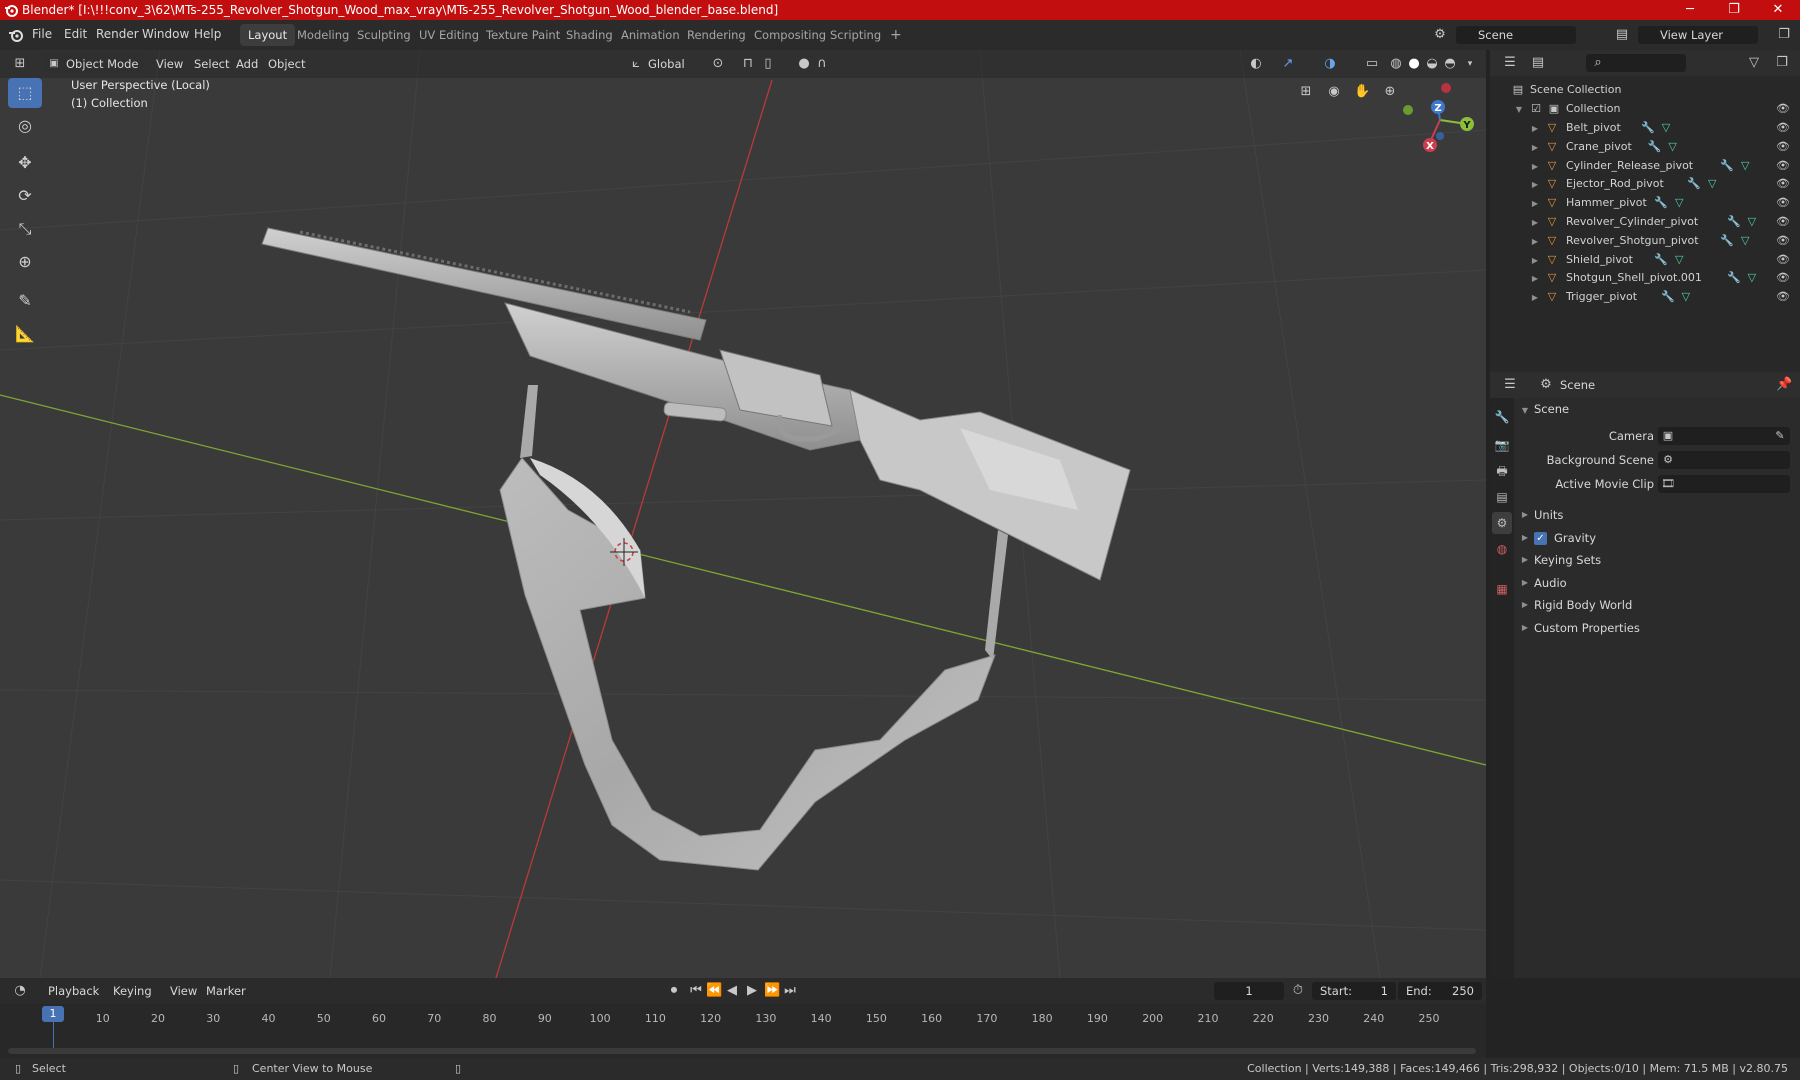 This screenshot has height=1080, width=1800. What do you see at coordinates (226, 991) in the screenshot?
I see `menu-marker: Marker` at bounding box center [226, 991].